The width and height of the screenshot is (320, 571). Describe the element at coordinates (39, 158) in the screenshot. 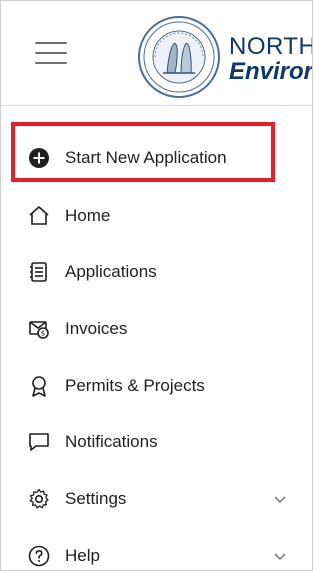

I see `plus-circle-icon` at that location.